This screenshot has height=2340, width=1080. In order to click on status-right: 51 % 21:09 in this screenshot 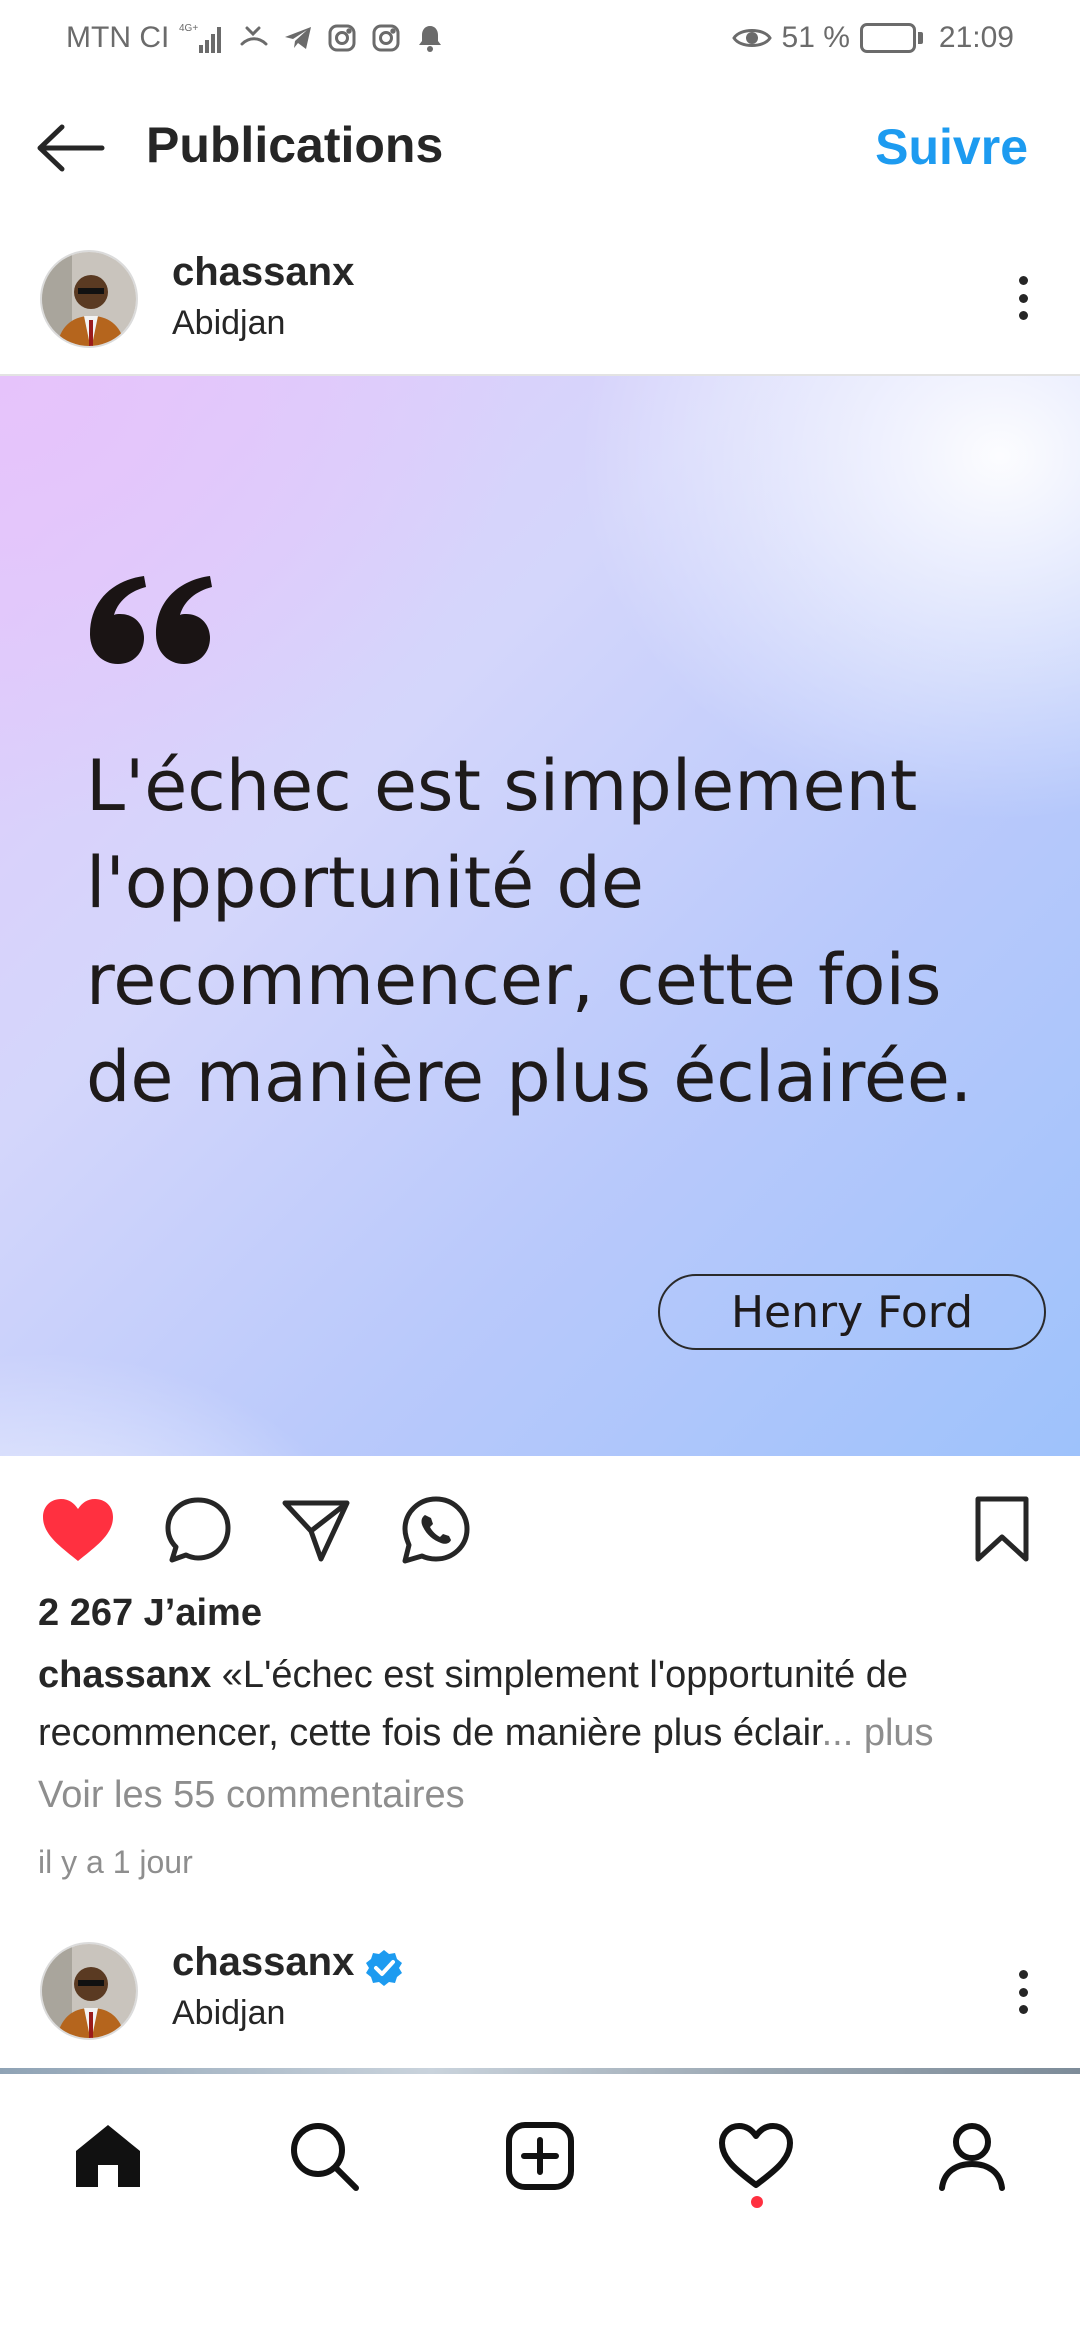, I will do `click(872, 38)`.